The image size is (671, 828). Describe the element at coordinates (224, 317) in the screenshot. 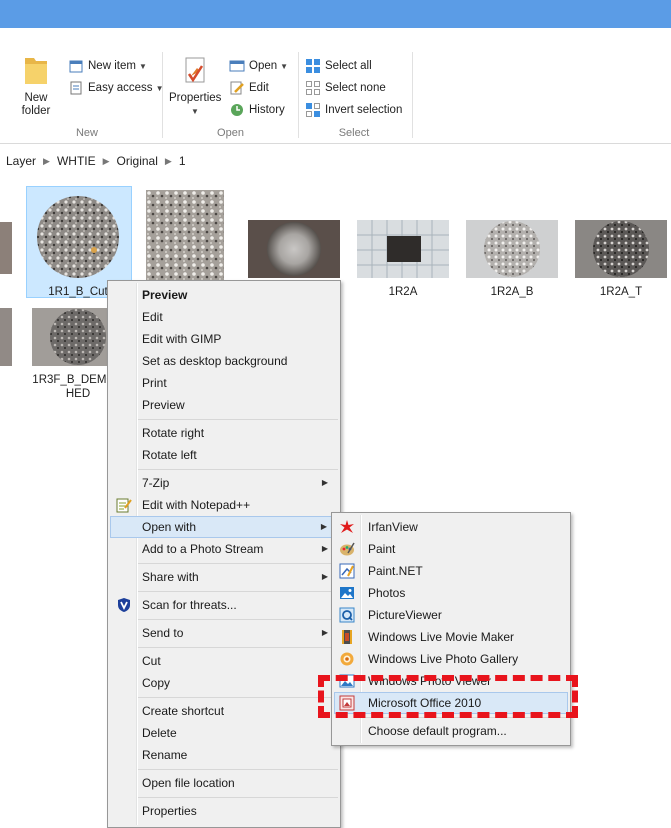

I see `menu-item-edit: Edit` at that location.